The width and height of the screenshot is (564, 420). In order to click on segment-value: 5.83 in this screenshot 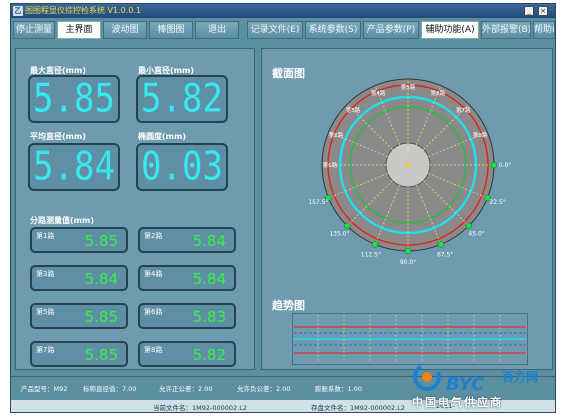, I will do `click(209, 317)`.